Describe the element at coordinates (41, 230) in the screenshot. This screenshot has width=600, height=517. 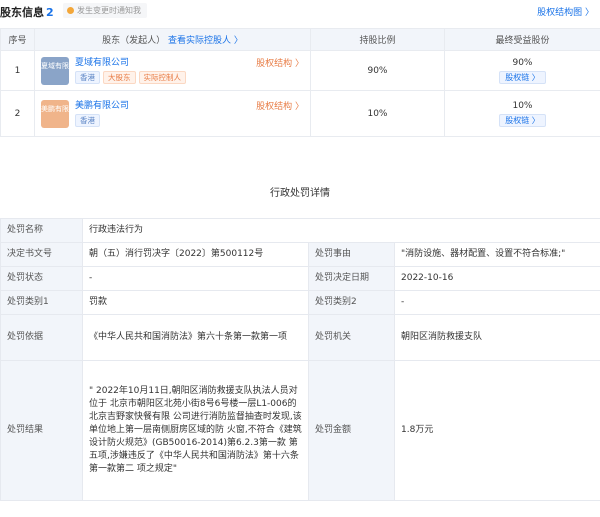
I see `penalty-name-label: 处罚名称` at that location.